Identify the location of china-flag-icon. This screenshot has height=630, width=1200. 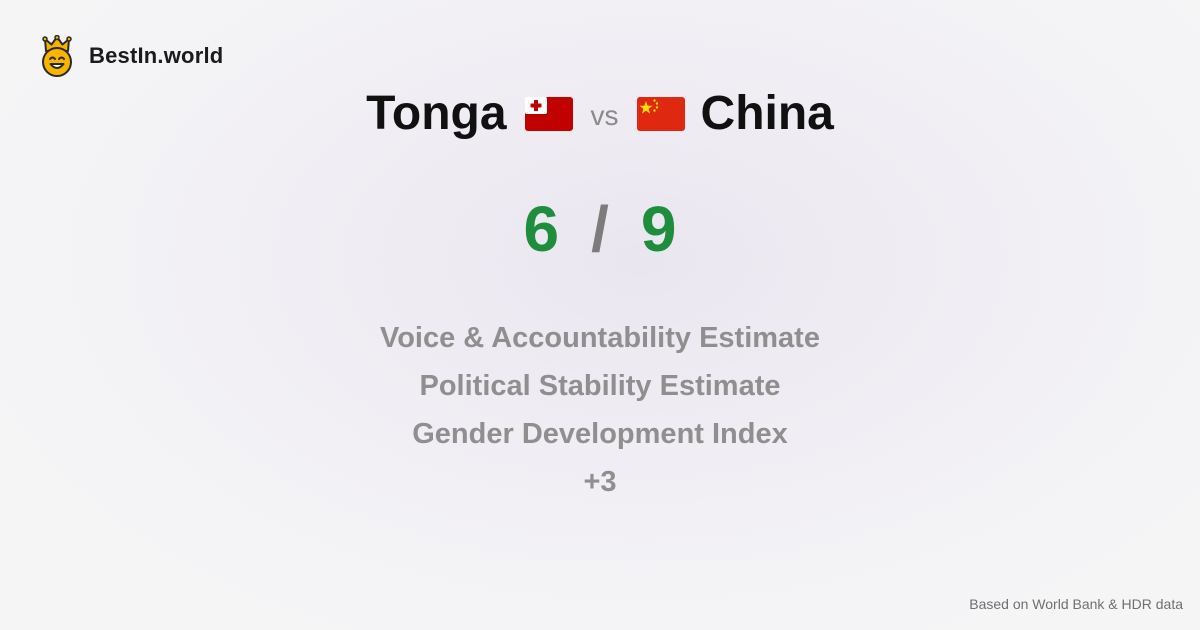
(660, 113).